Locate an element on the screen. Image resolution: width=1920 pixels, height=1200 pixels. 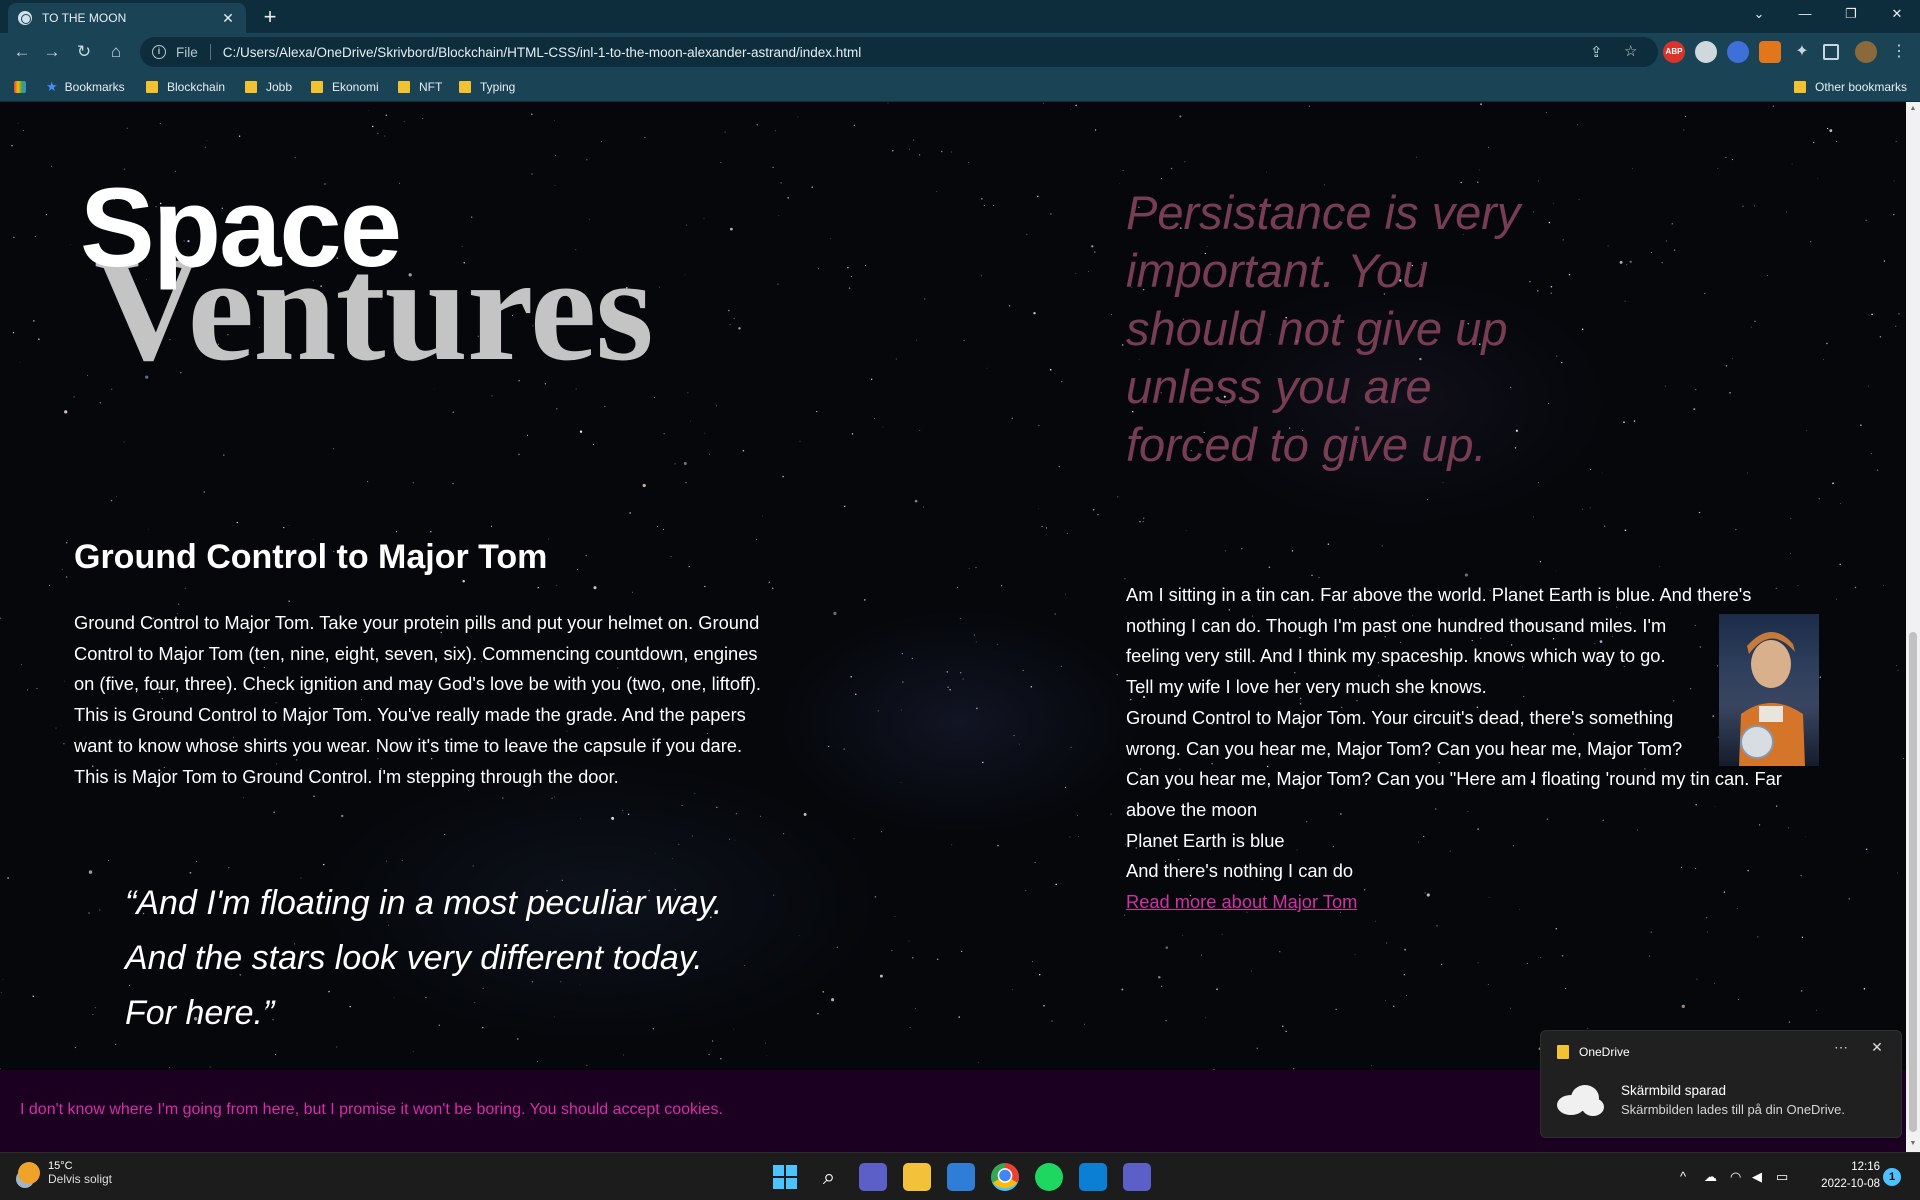
mail-icon is located at coordinates (961, 1177).